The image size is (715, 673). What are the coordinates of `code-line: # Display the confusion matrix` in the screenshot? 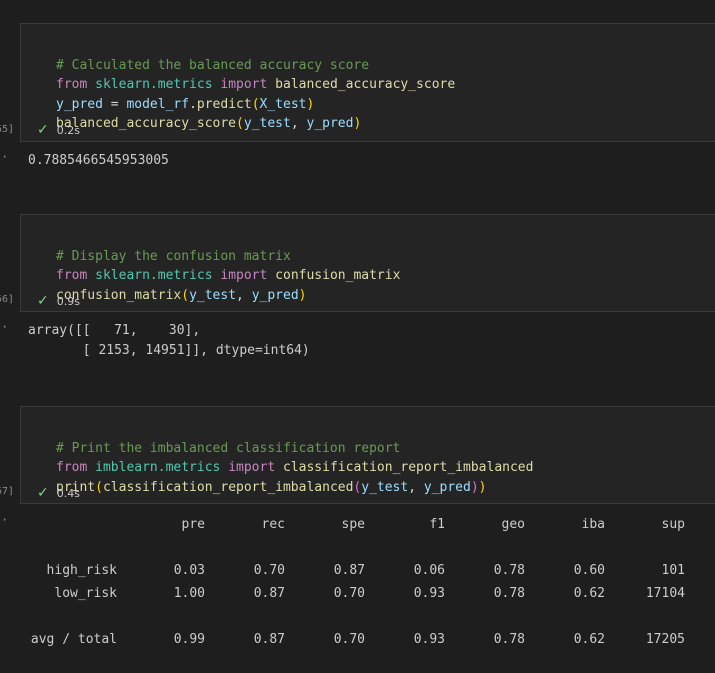 It's located at (173, 256).